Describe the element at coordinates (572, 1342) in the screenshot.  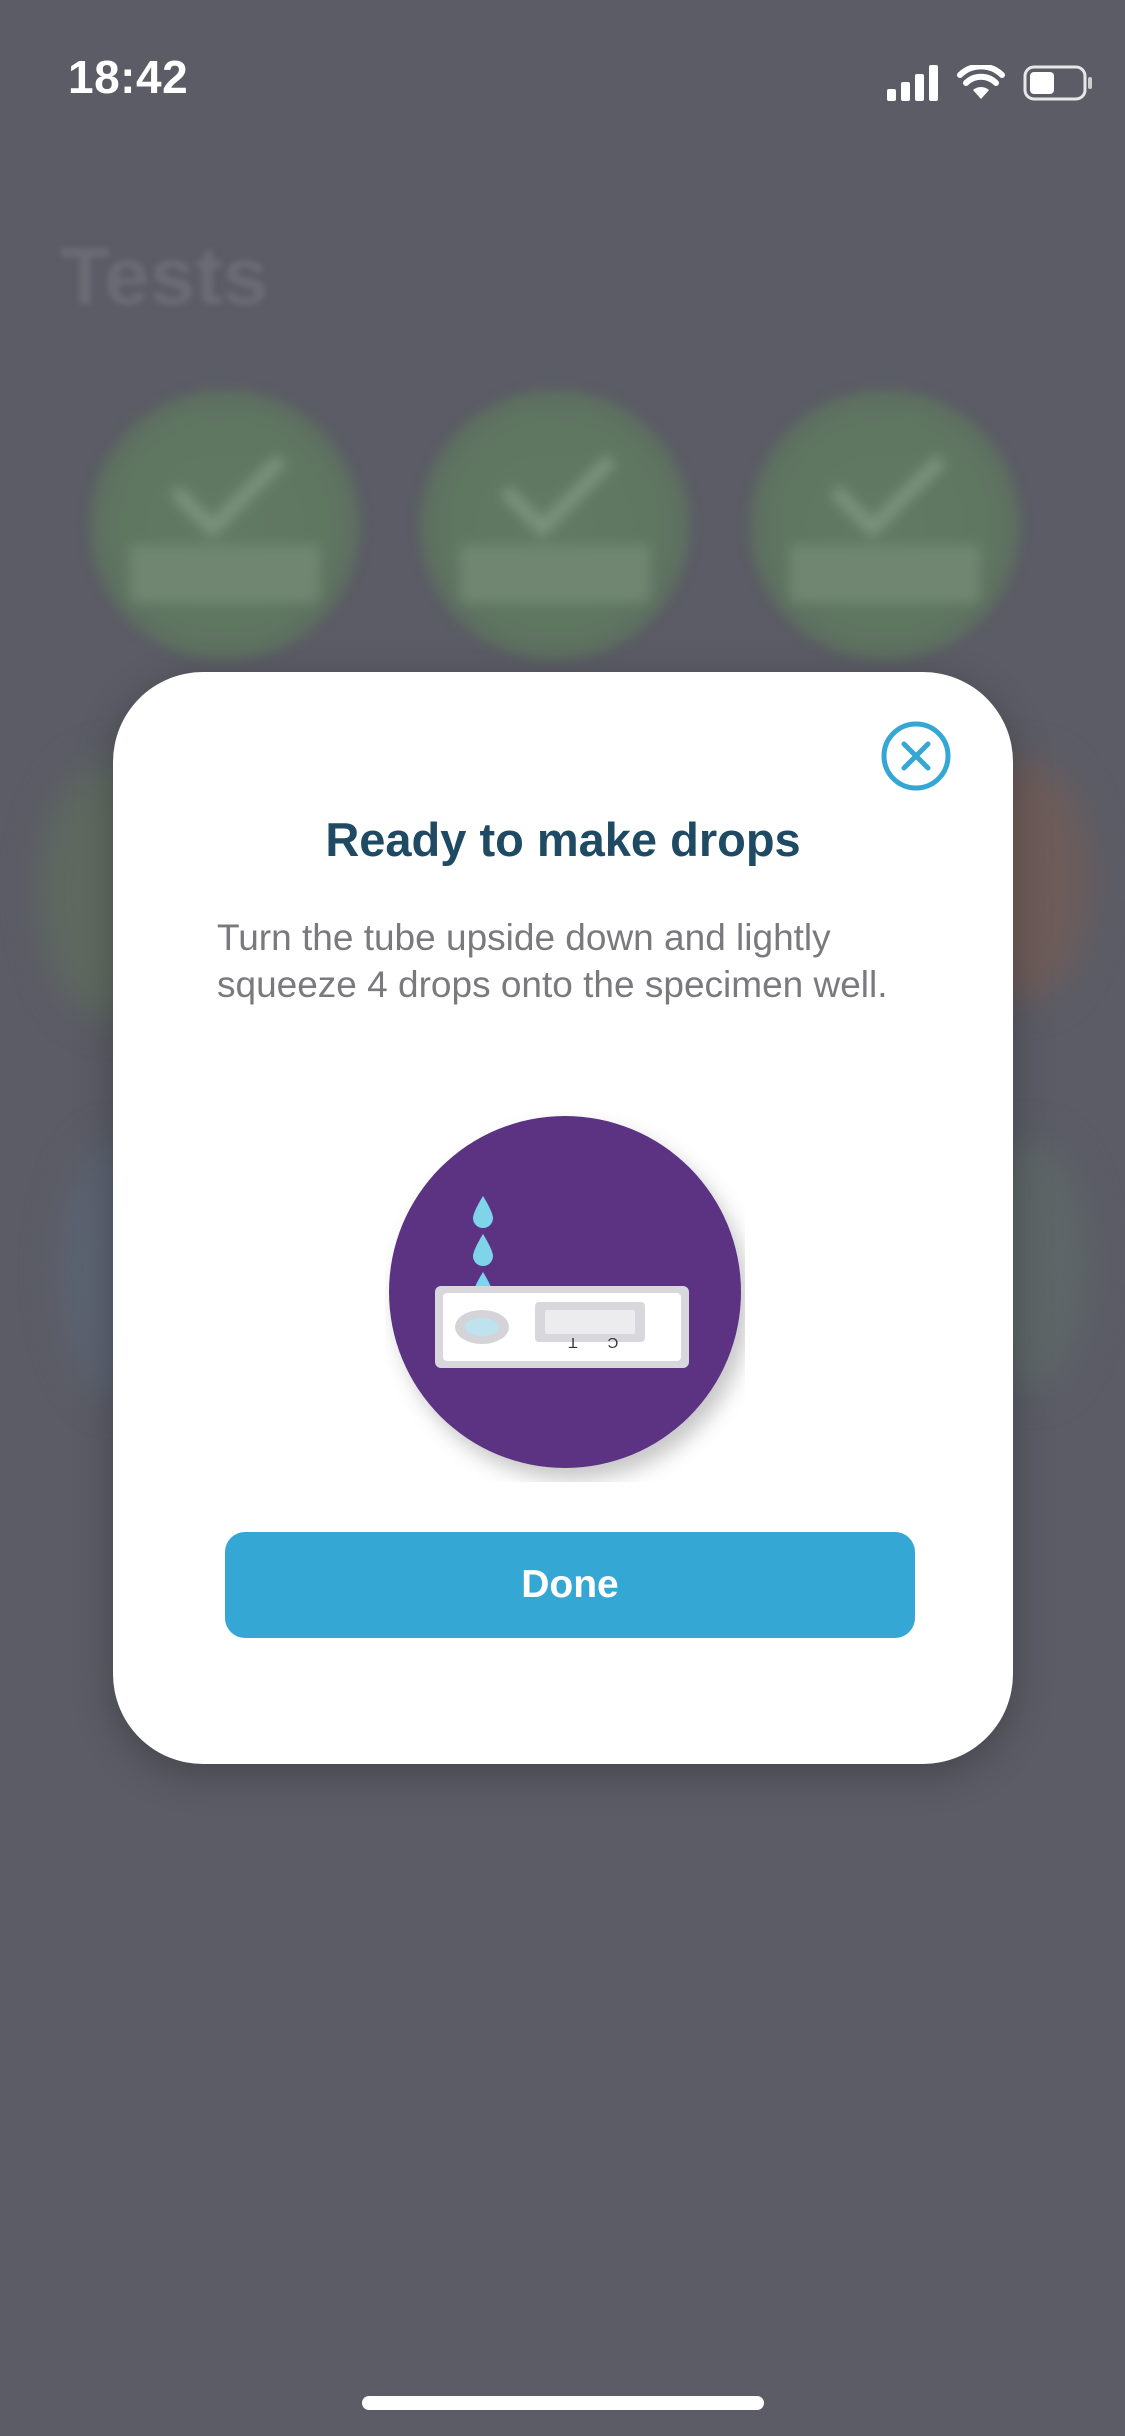
I see `svg-text: T` at that location.